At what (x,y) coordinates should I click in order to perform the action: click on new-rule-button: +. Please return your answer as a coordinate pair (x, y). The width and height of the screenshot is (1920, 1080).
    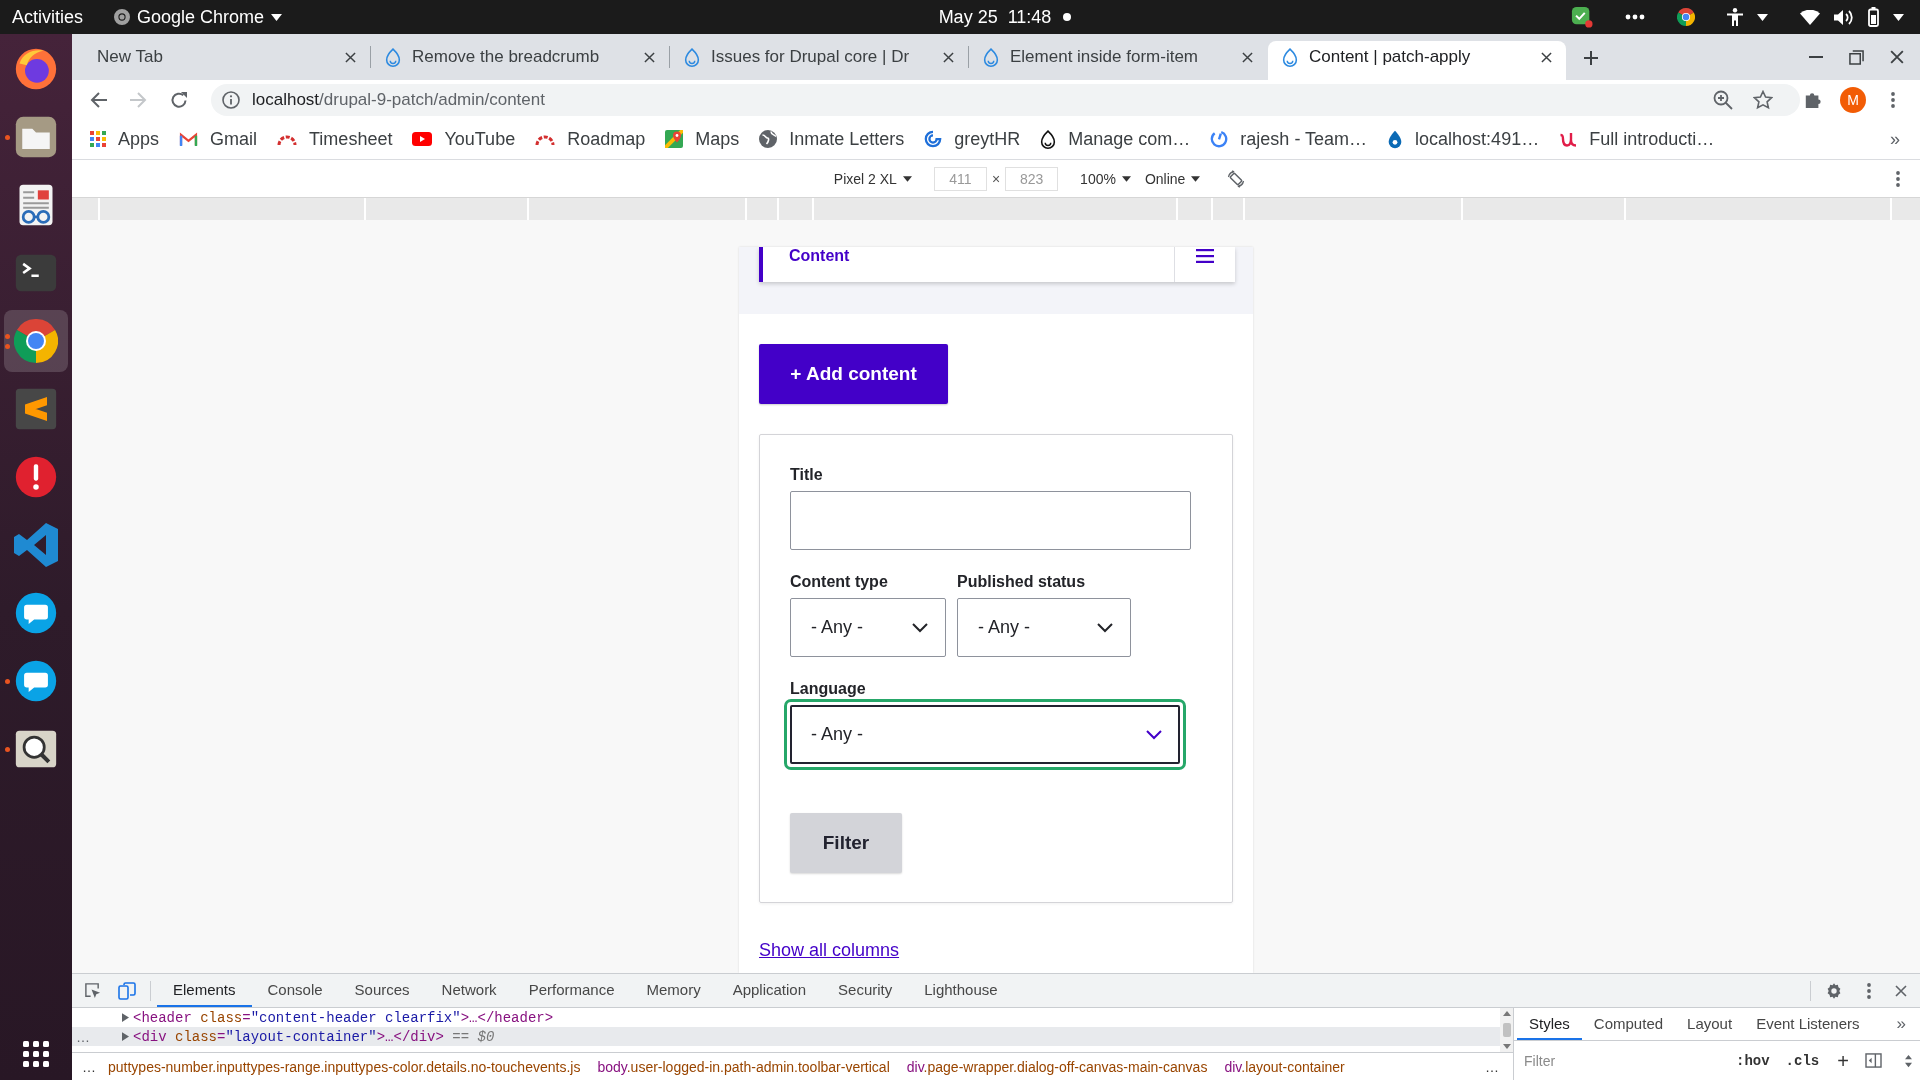
    Looking at the image, I should click on (1843, 1060).